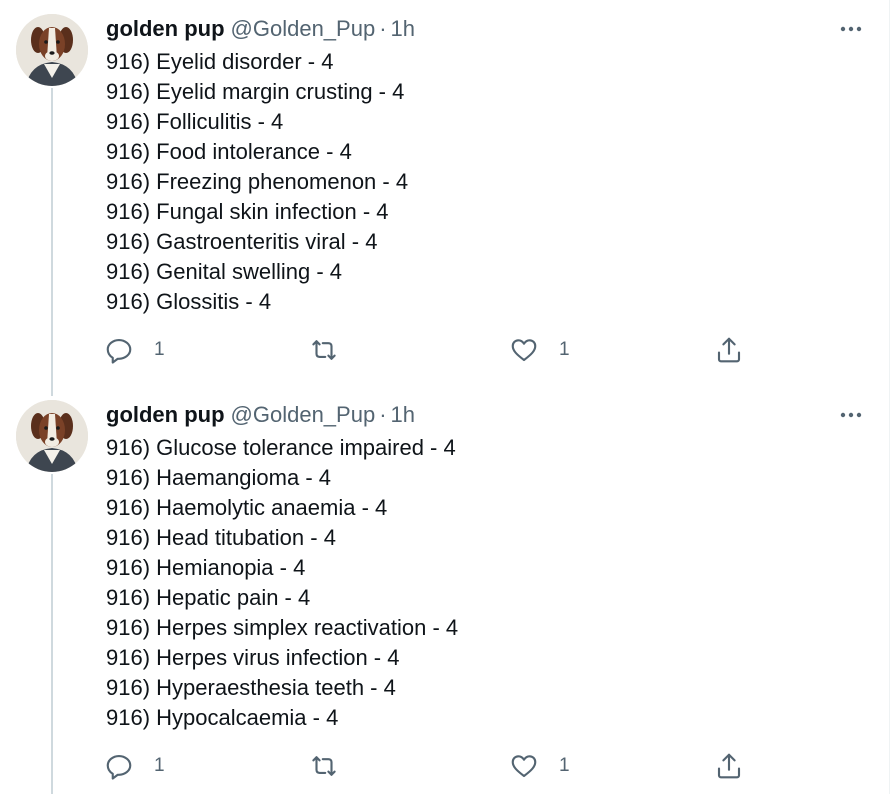  What do you see at coordinates (206, 567) in the screenshot?
I see `tweet-line: 916) Hemianopia - 4` at bounding box center [206, 567].